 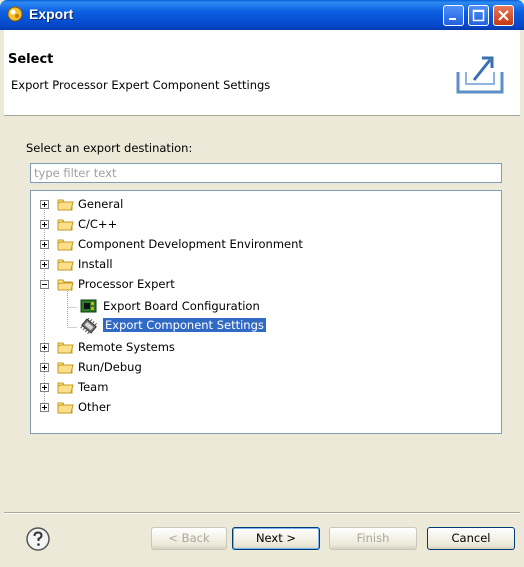 I want to click on next-button: Next >, so click(x=276, y=538).